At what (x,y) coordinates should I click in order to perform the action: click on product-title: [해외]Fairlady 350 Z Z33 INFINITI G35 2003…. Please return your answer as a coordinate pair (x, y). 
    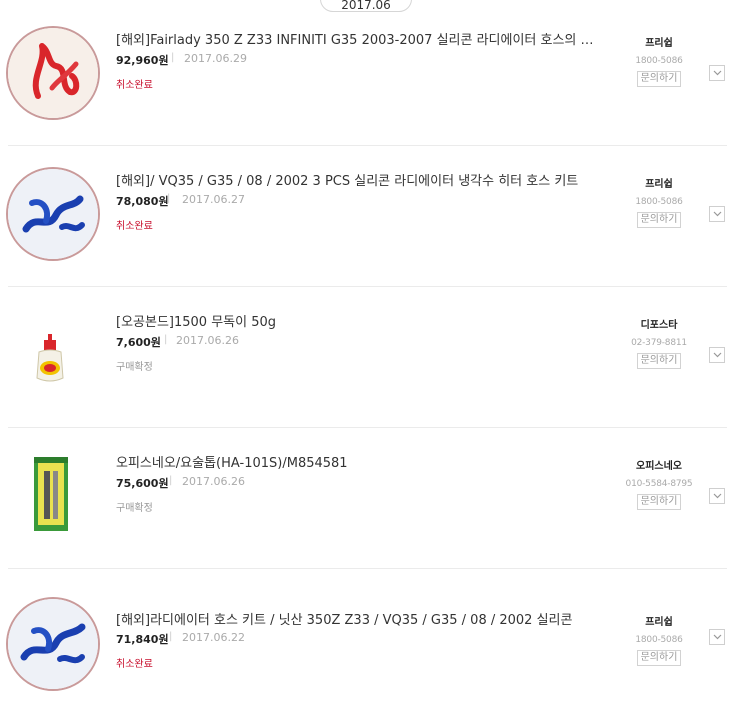
    Looking at the image, I should click on (355, 38).